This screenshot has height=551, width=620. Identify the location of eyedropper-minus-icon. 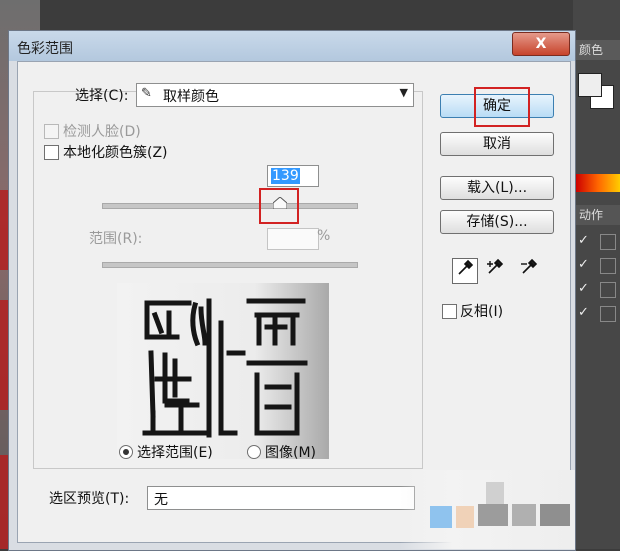
(530, 270).